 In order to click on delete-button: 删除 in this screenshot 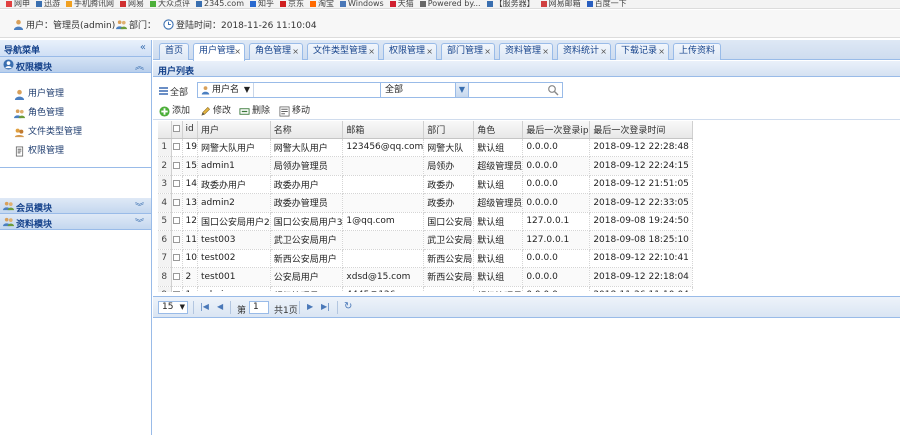, I will do `click(254, 111)`.